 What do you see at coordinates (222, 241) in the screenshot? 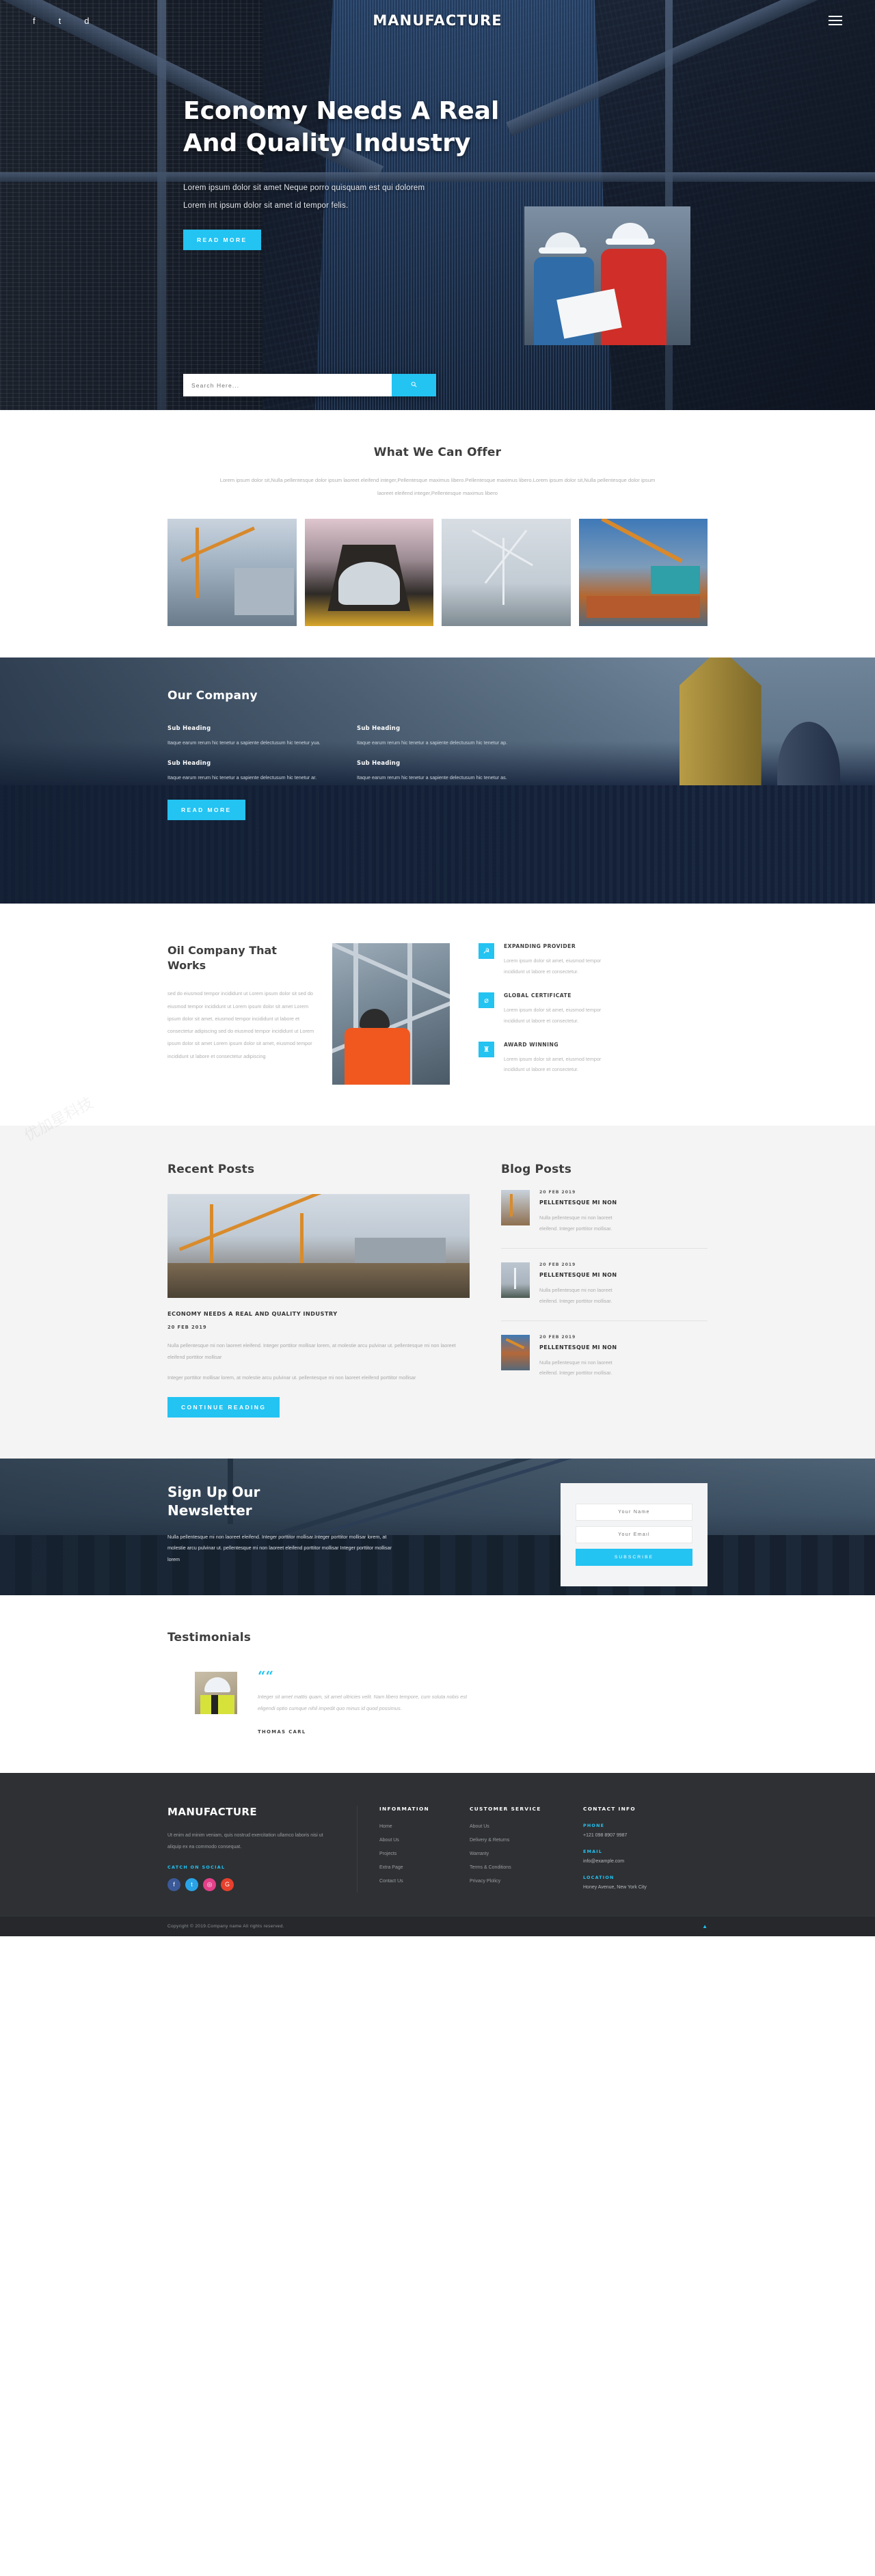
I see `hero-read-more-button: READ MORE` at bounding box center [222, 241].